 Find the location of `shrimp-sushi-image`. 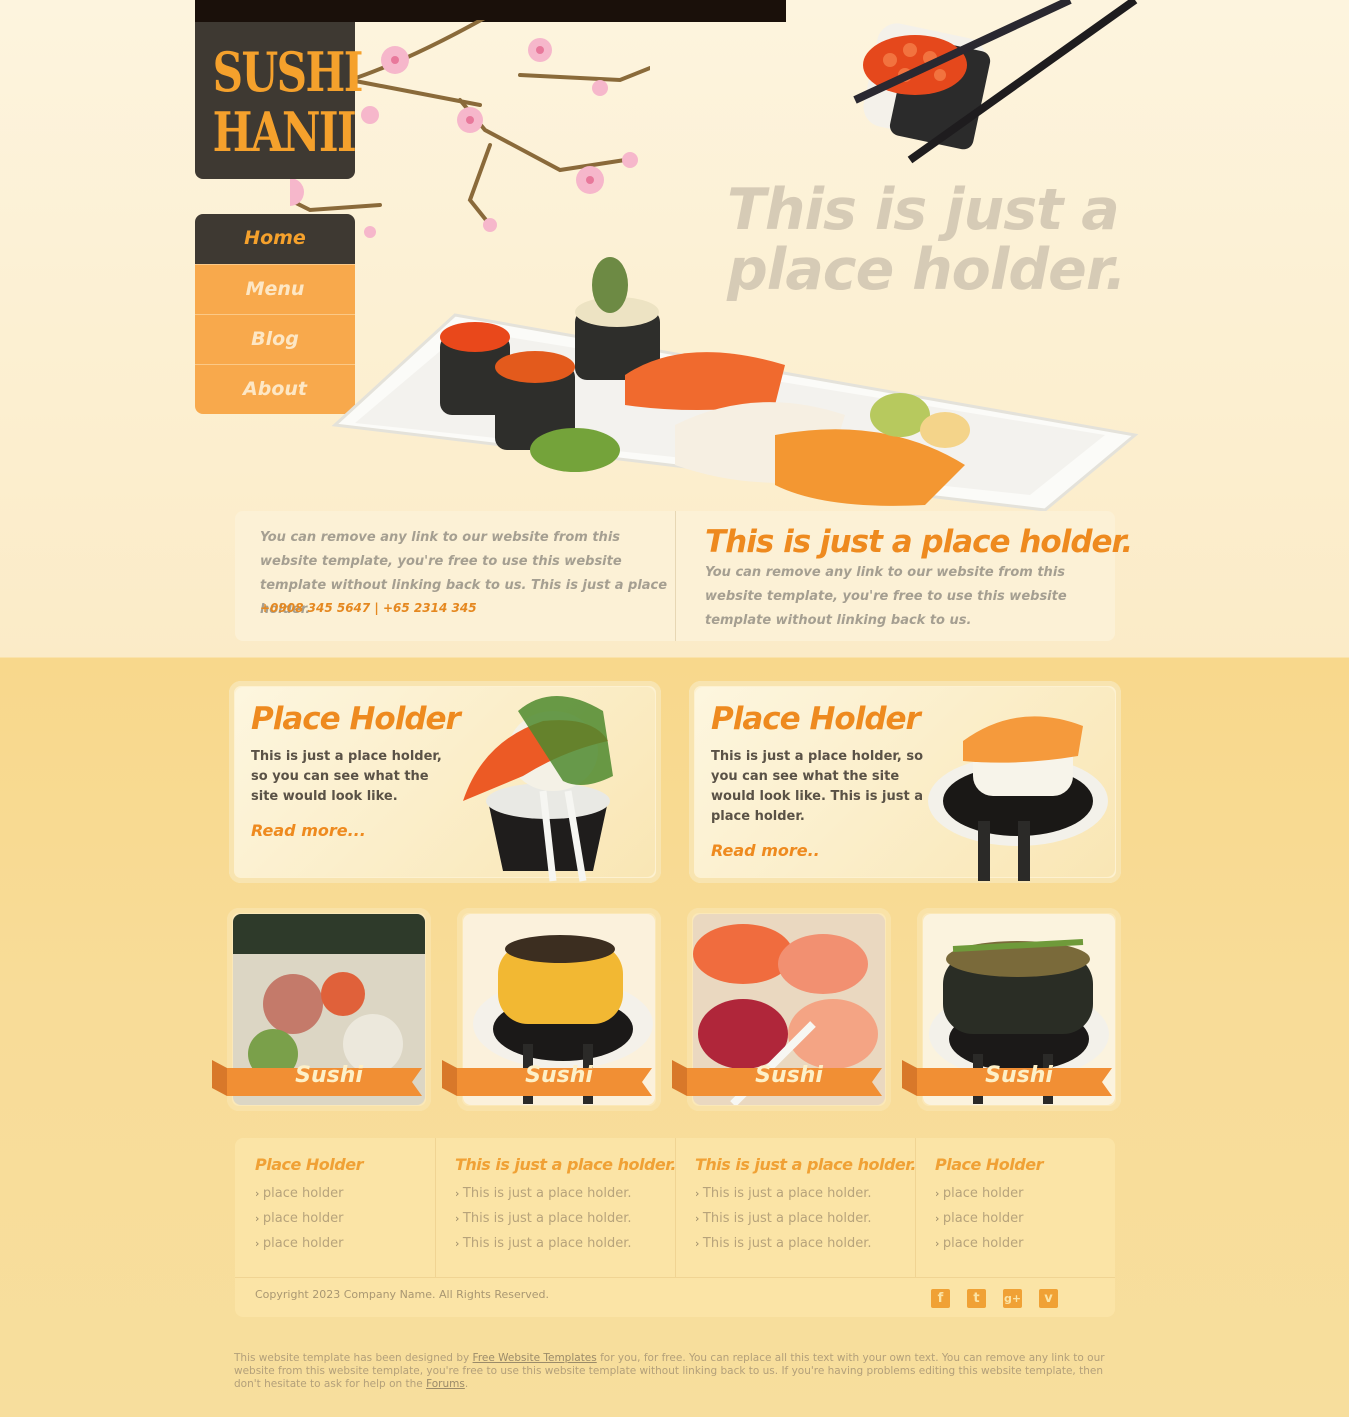

shrimp-sushi-image is located at coordinates (538, 789).